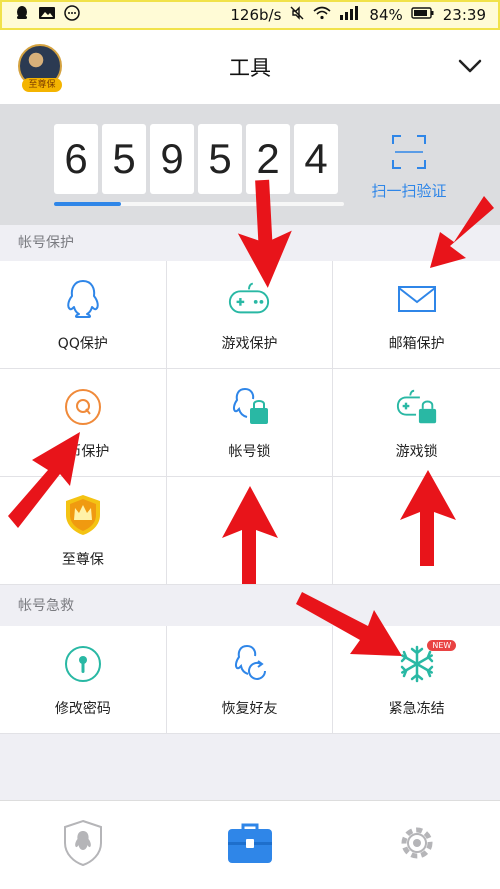 This screenshot has width=500, height=889. What do you see at coordinates (256, 15) in the screenshot?
I see `net-speed: 126b/s` at bounding box center [256, 15].